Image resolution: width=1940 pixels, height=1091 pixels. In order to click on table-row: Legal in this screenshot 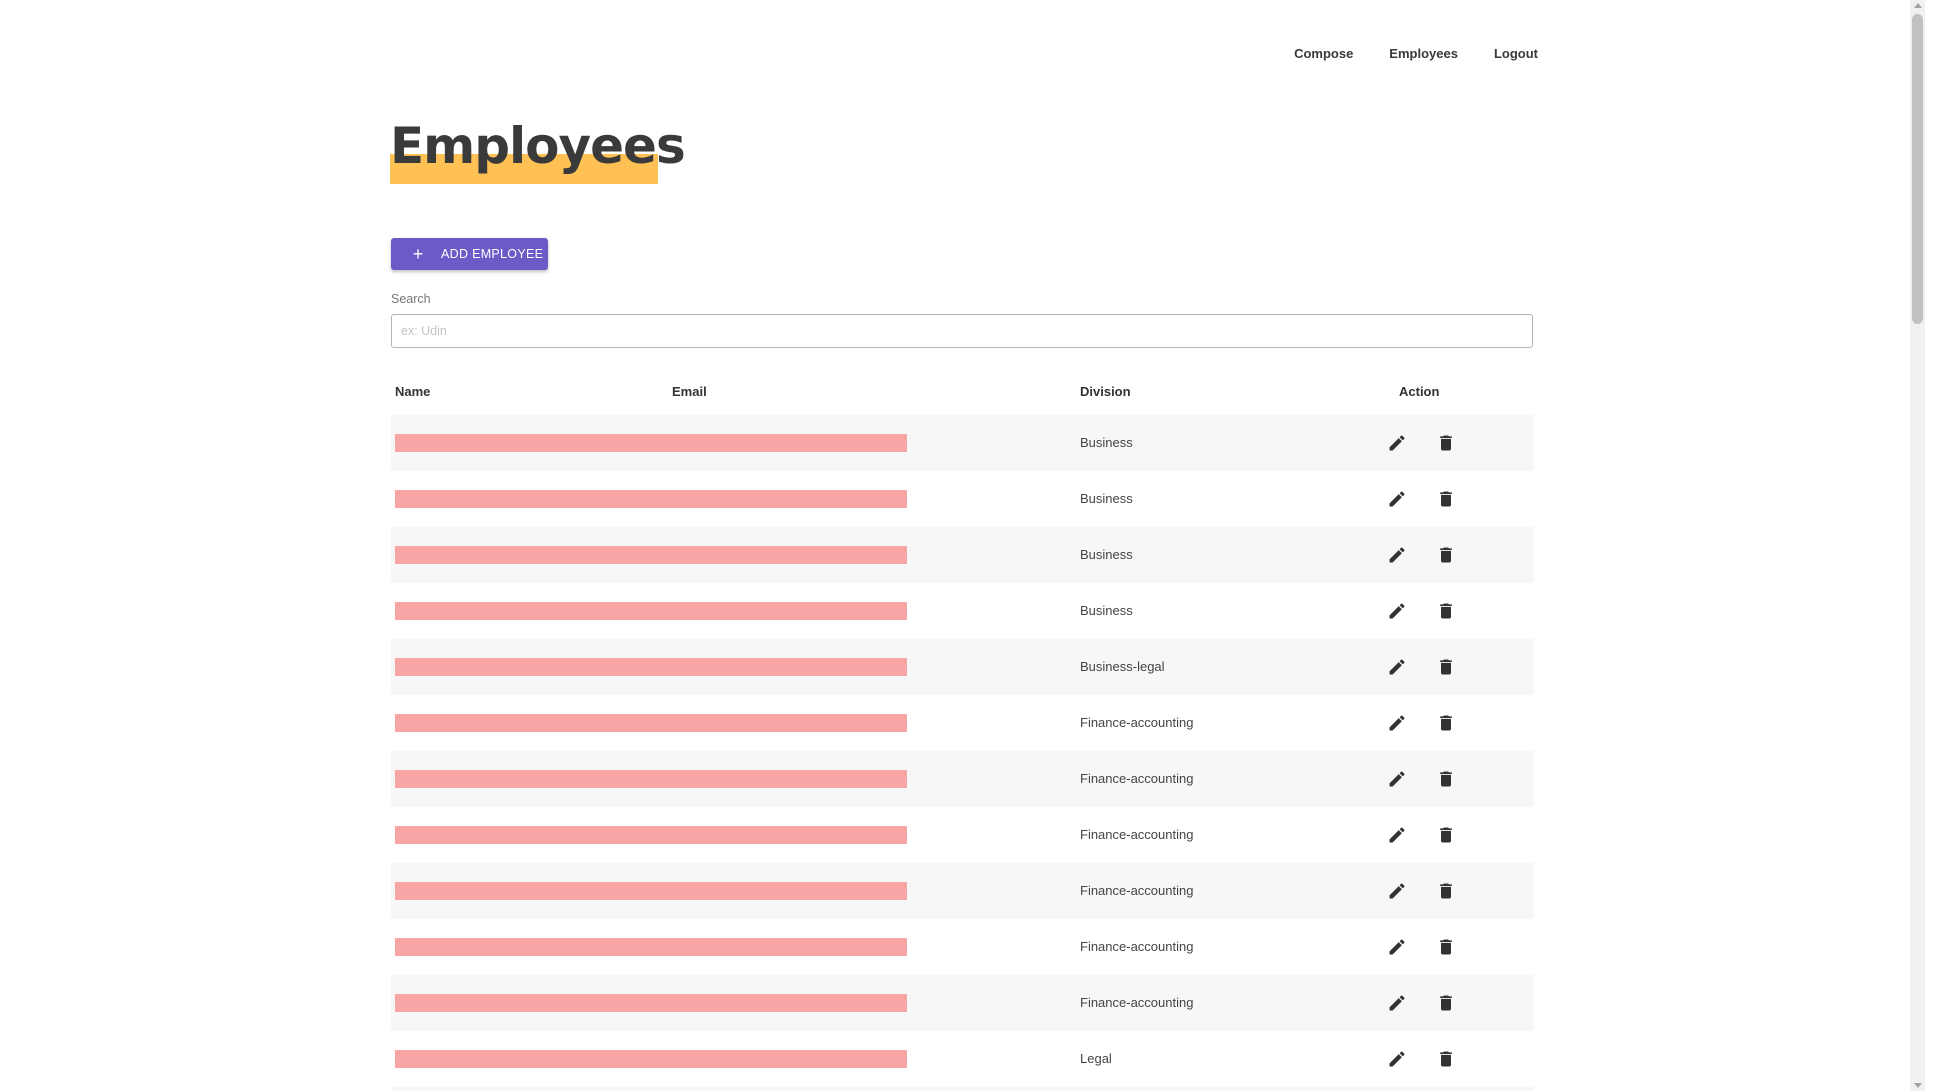, I will do `click(962, 1059)`.